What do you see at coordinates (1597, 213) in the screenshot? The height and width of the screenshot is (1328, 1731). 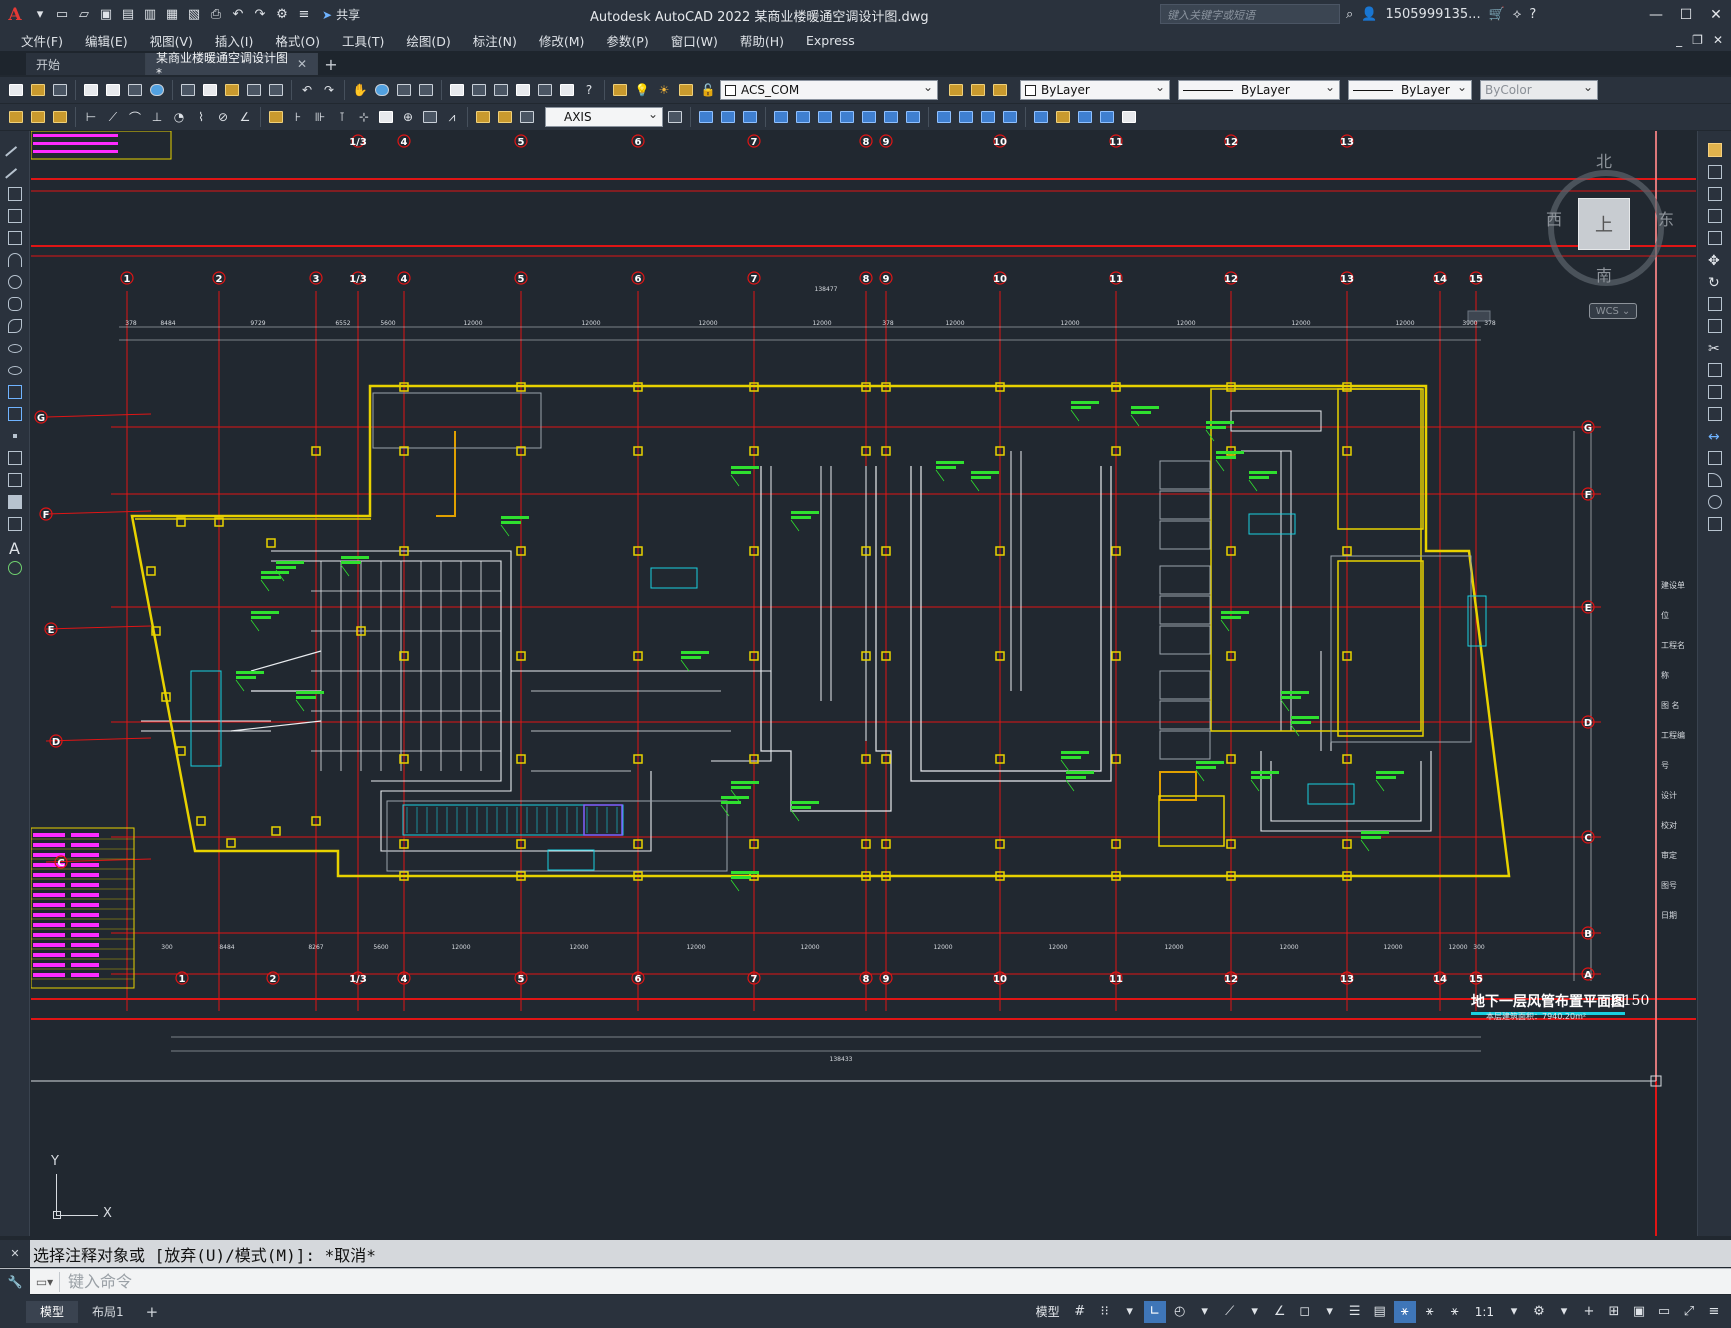 I see `viewcube: 上 北 南 东 西` at bounding box center [1597, 213].